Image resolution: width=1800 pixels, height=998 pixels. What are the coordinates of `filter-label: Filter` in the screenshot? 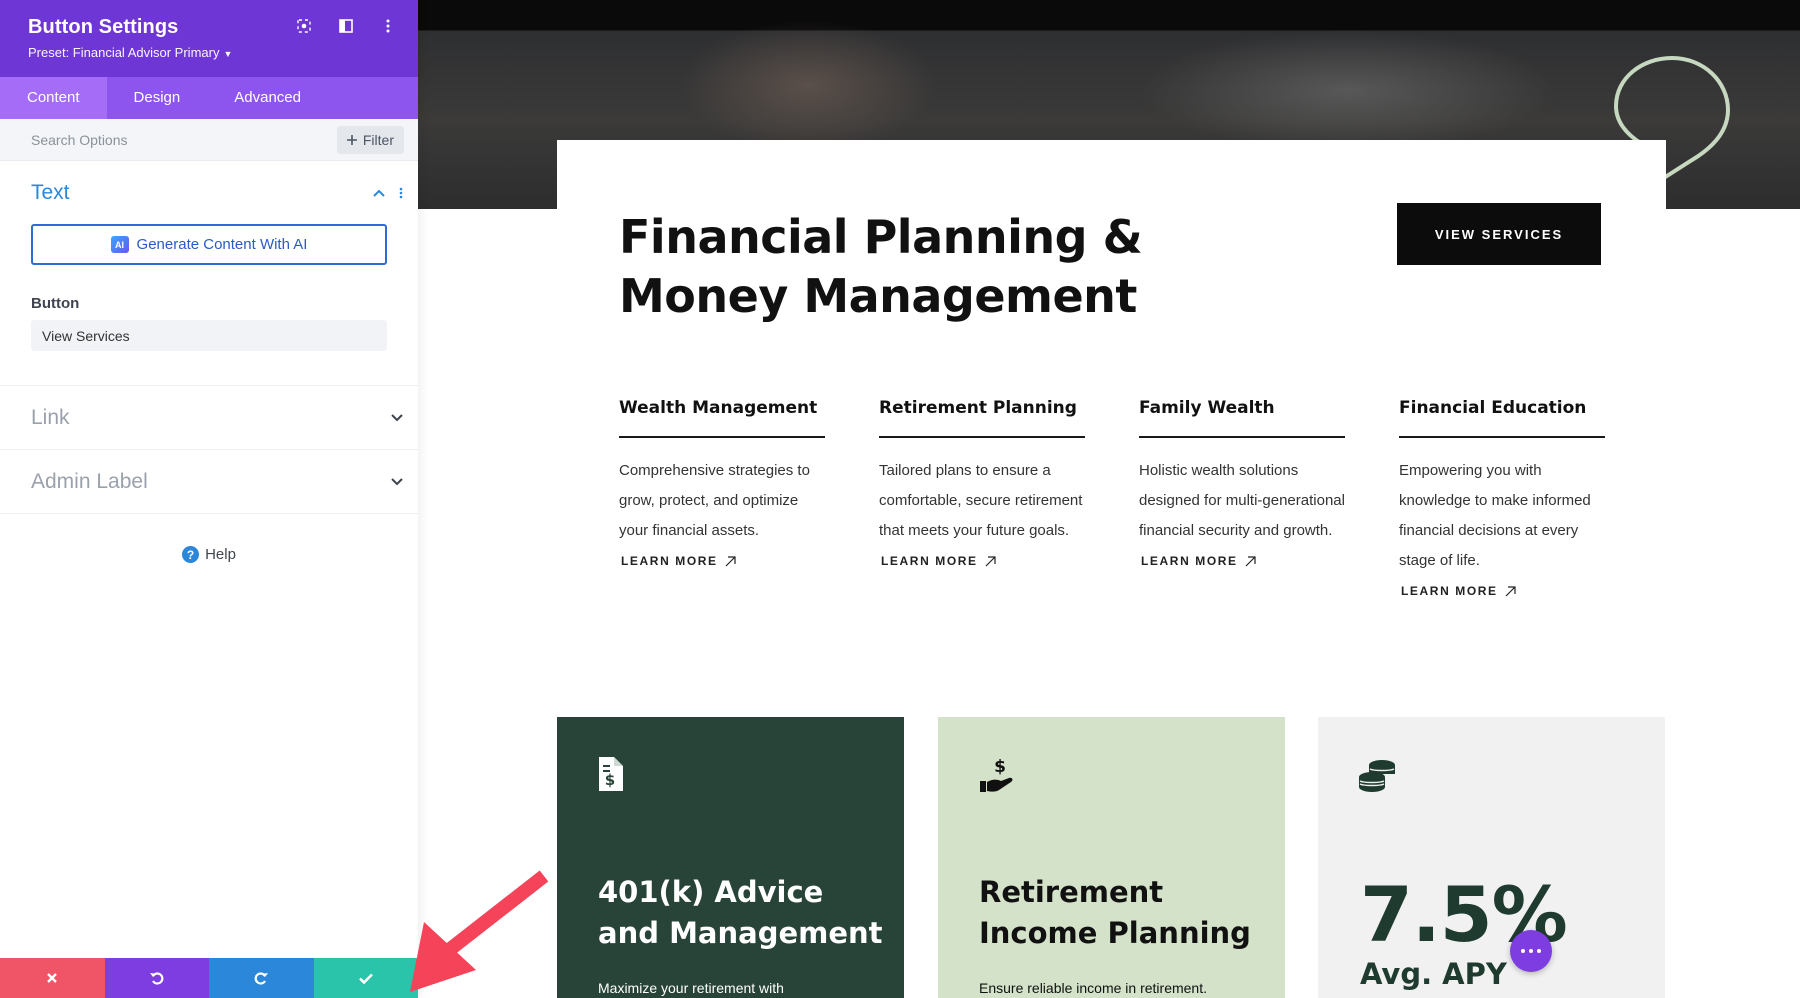 It's located at (378, 139).